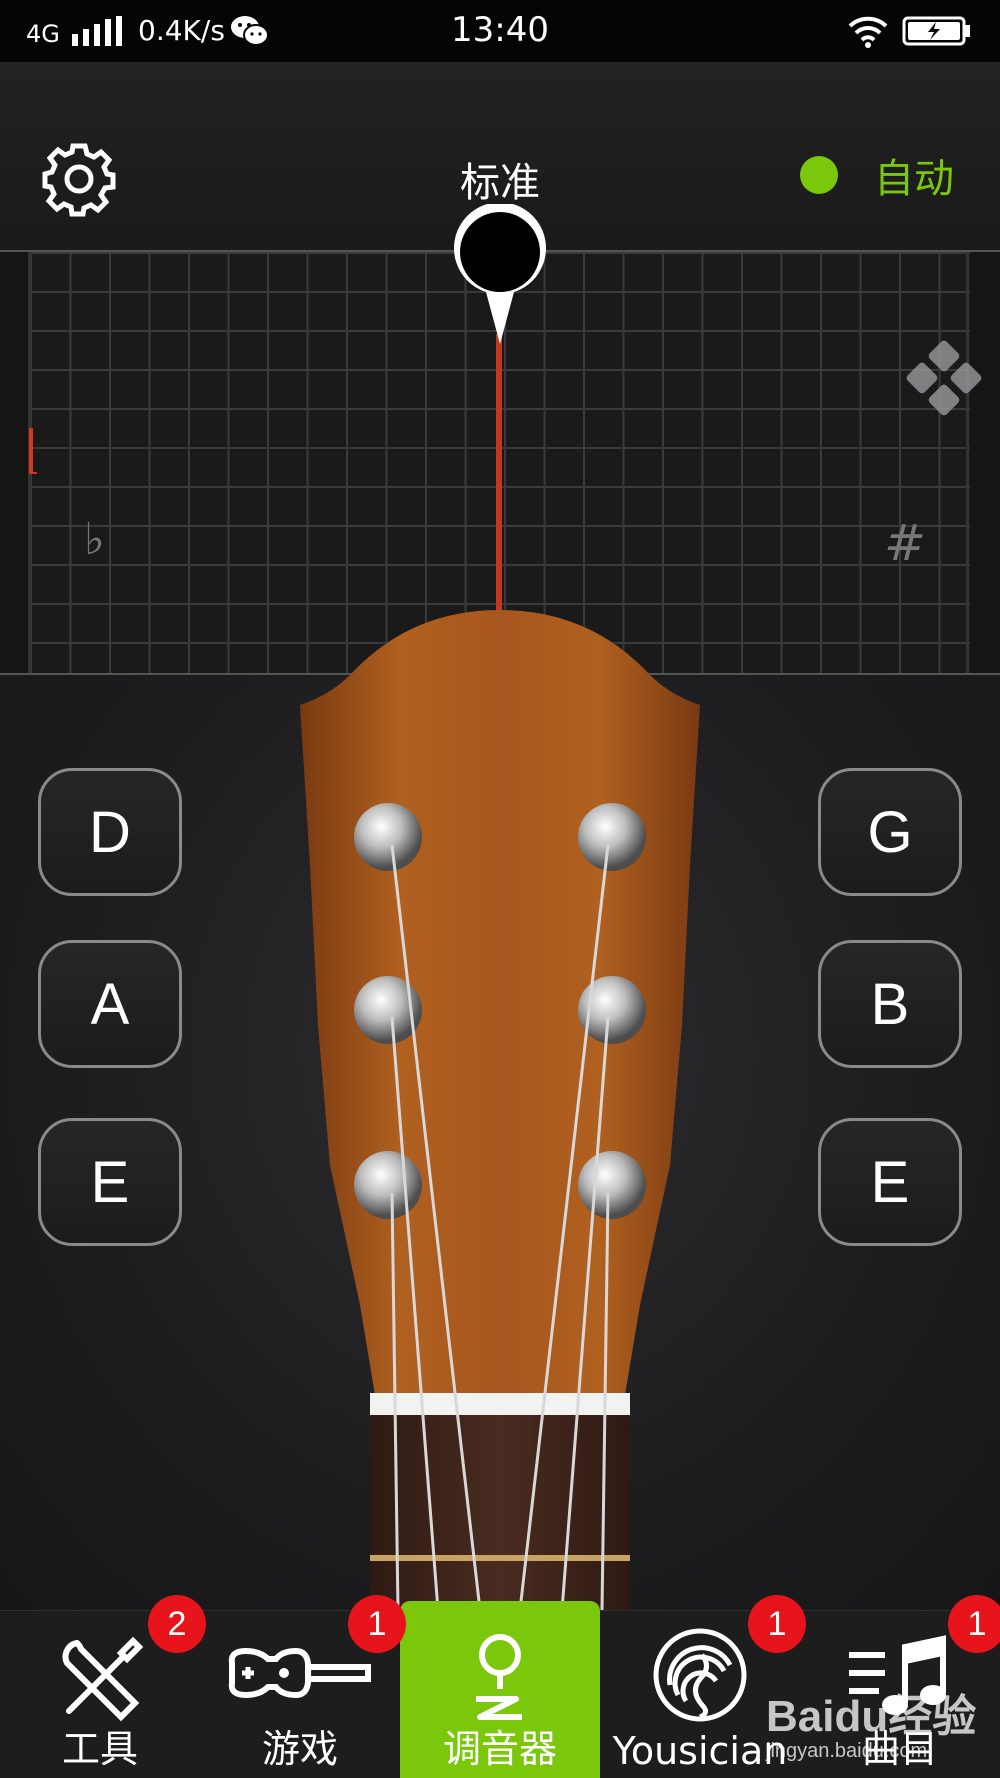  What do you see at coordinates (819, 175) in the screenshot?
I see `auto-status-dot` at bounding box center [819, 175].